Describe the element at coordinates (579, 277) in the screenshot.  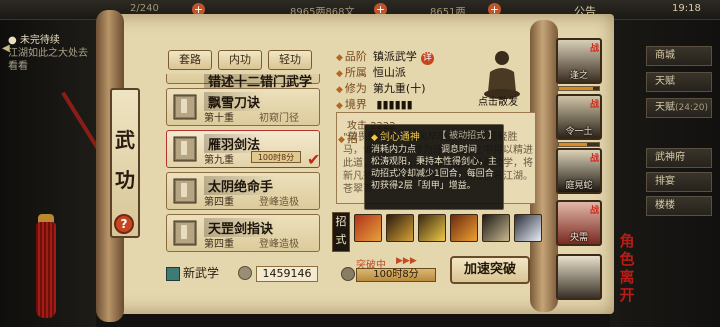
I see `character-portrait` at that location.